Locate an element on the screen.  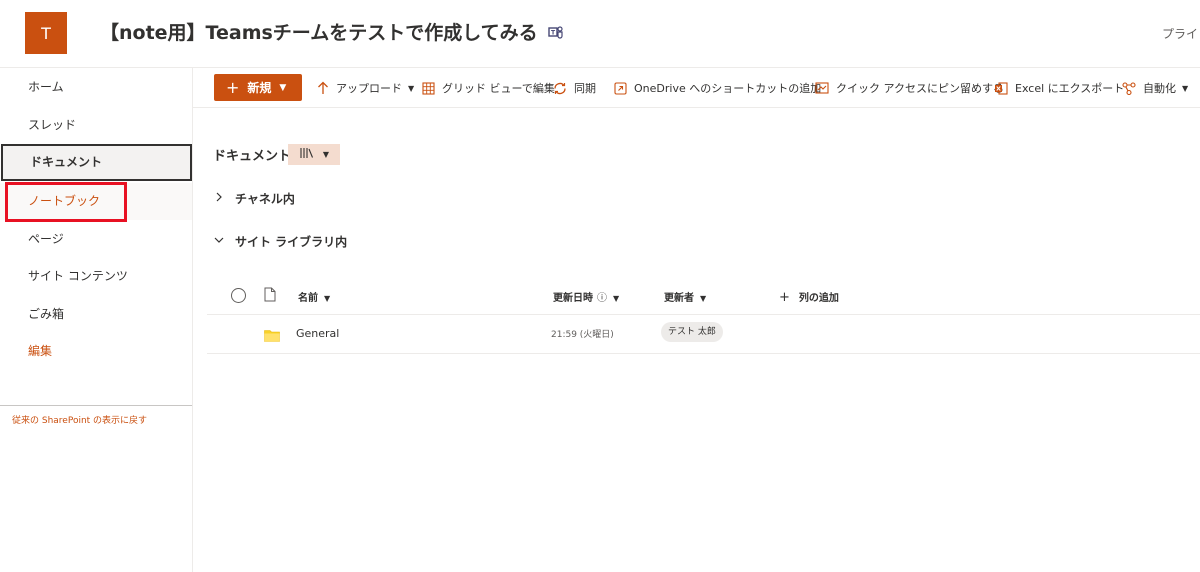
grid-icon is located at coordinates (428, 88).